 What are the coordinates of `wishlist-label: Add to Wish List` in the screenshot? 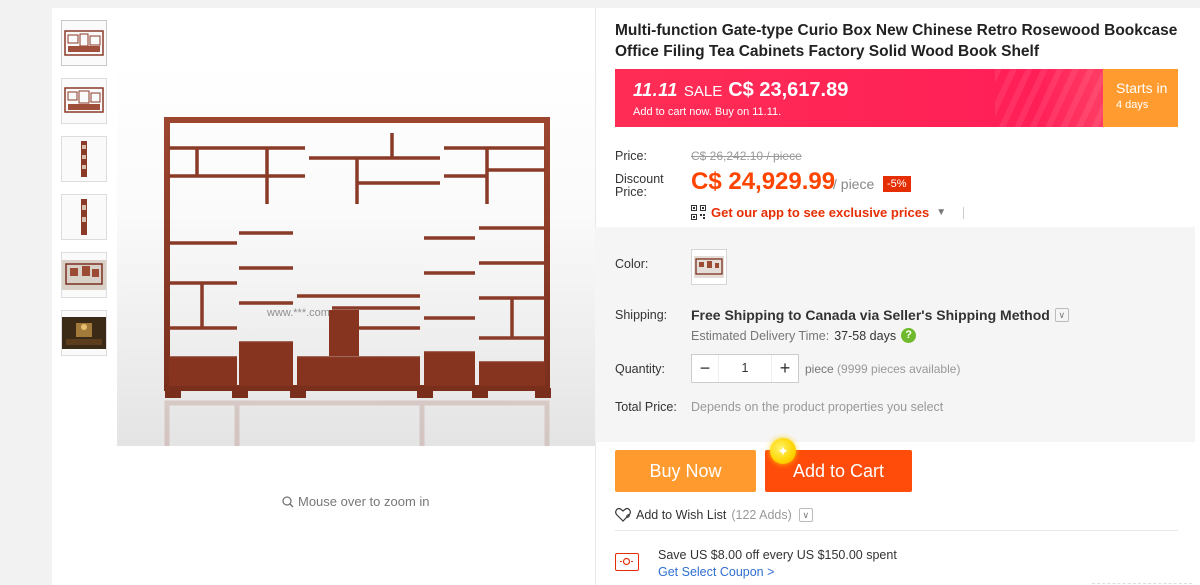 It's located at (681, 514).